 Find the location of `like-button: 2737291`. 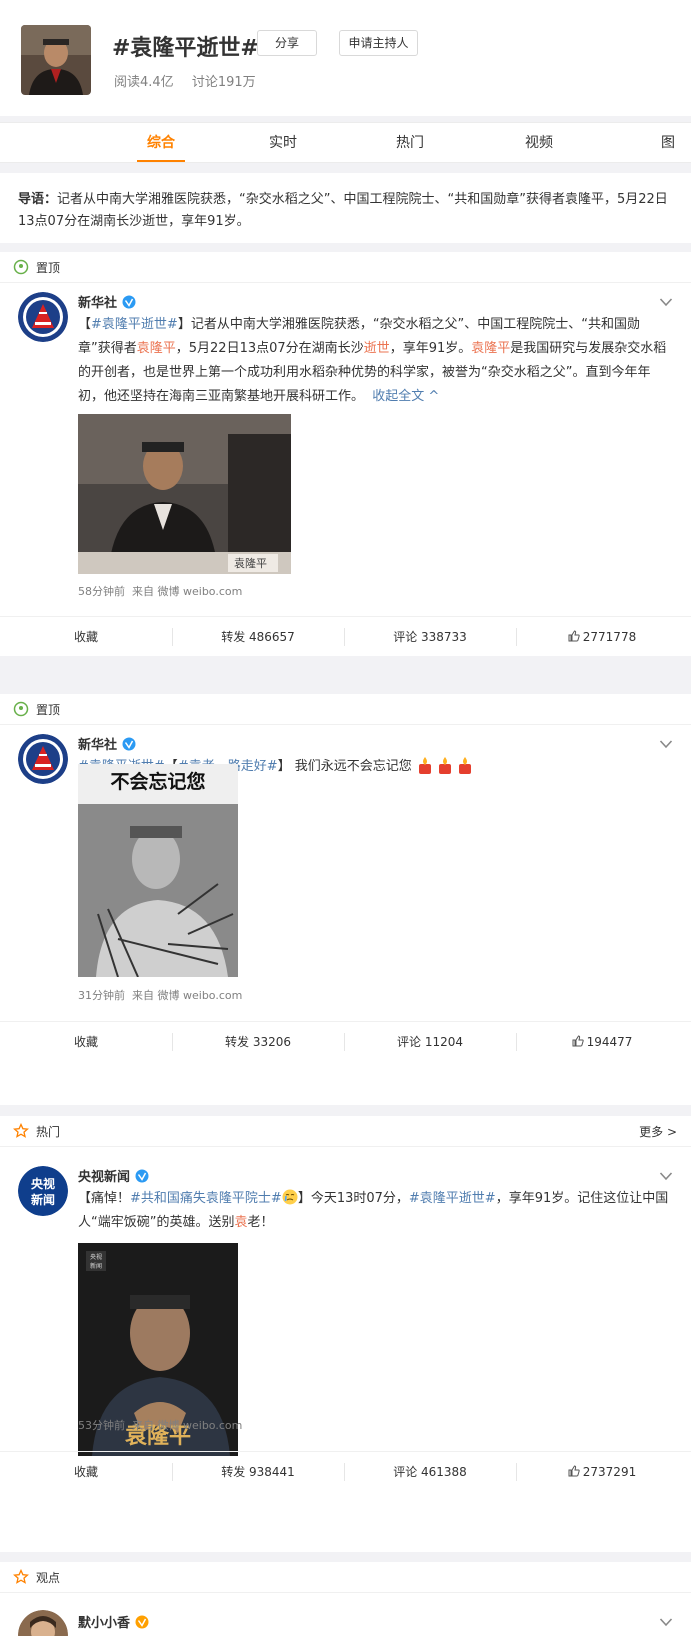

like-button: 2737291 is located at coordinates (602, 1472).